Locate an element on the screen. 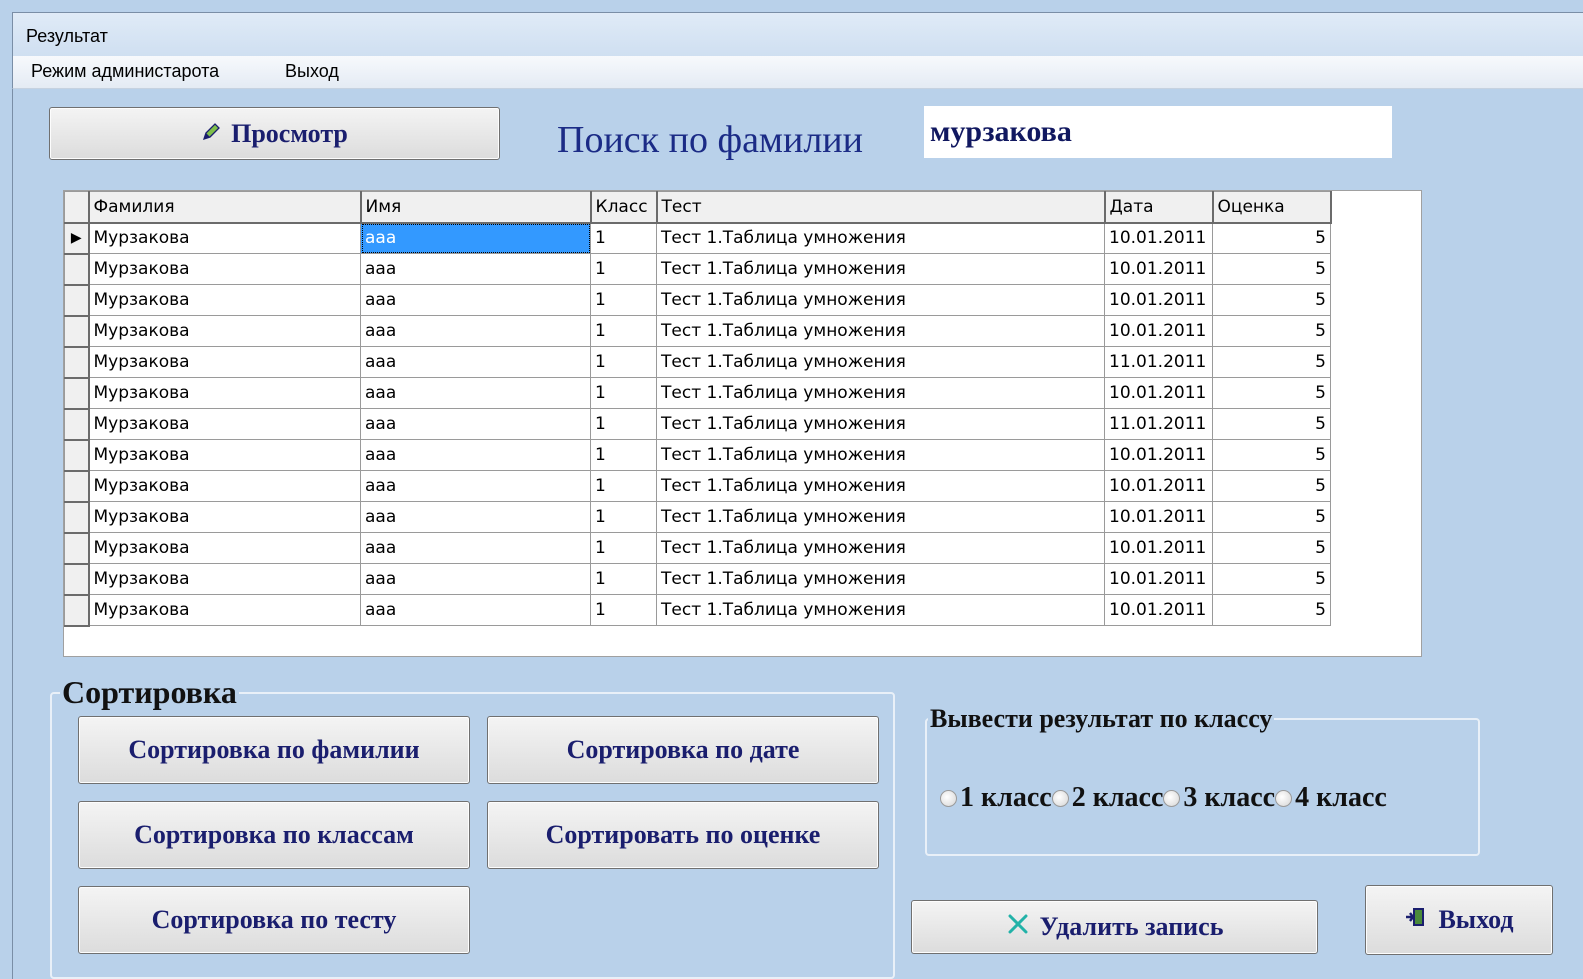 The height and width of the screenshot is (979, 1583). sort-by-test-button: Сортировка по тесту is located at coordinates (274, 920).